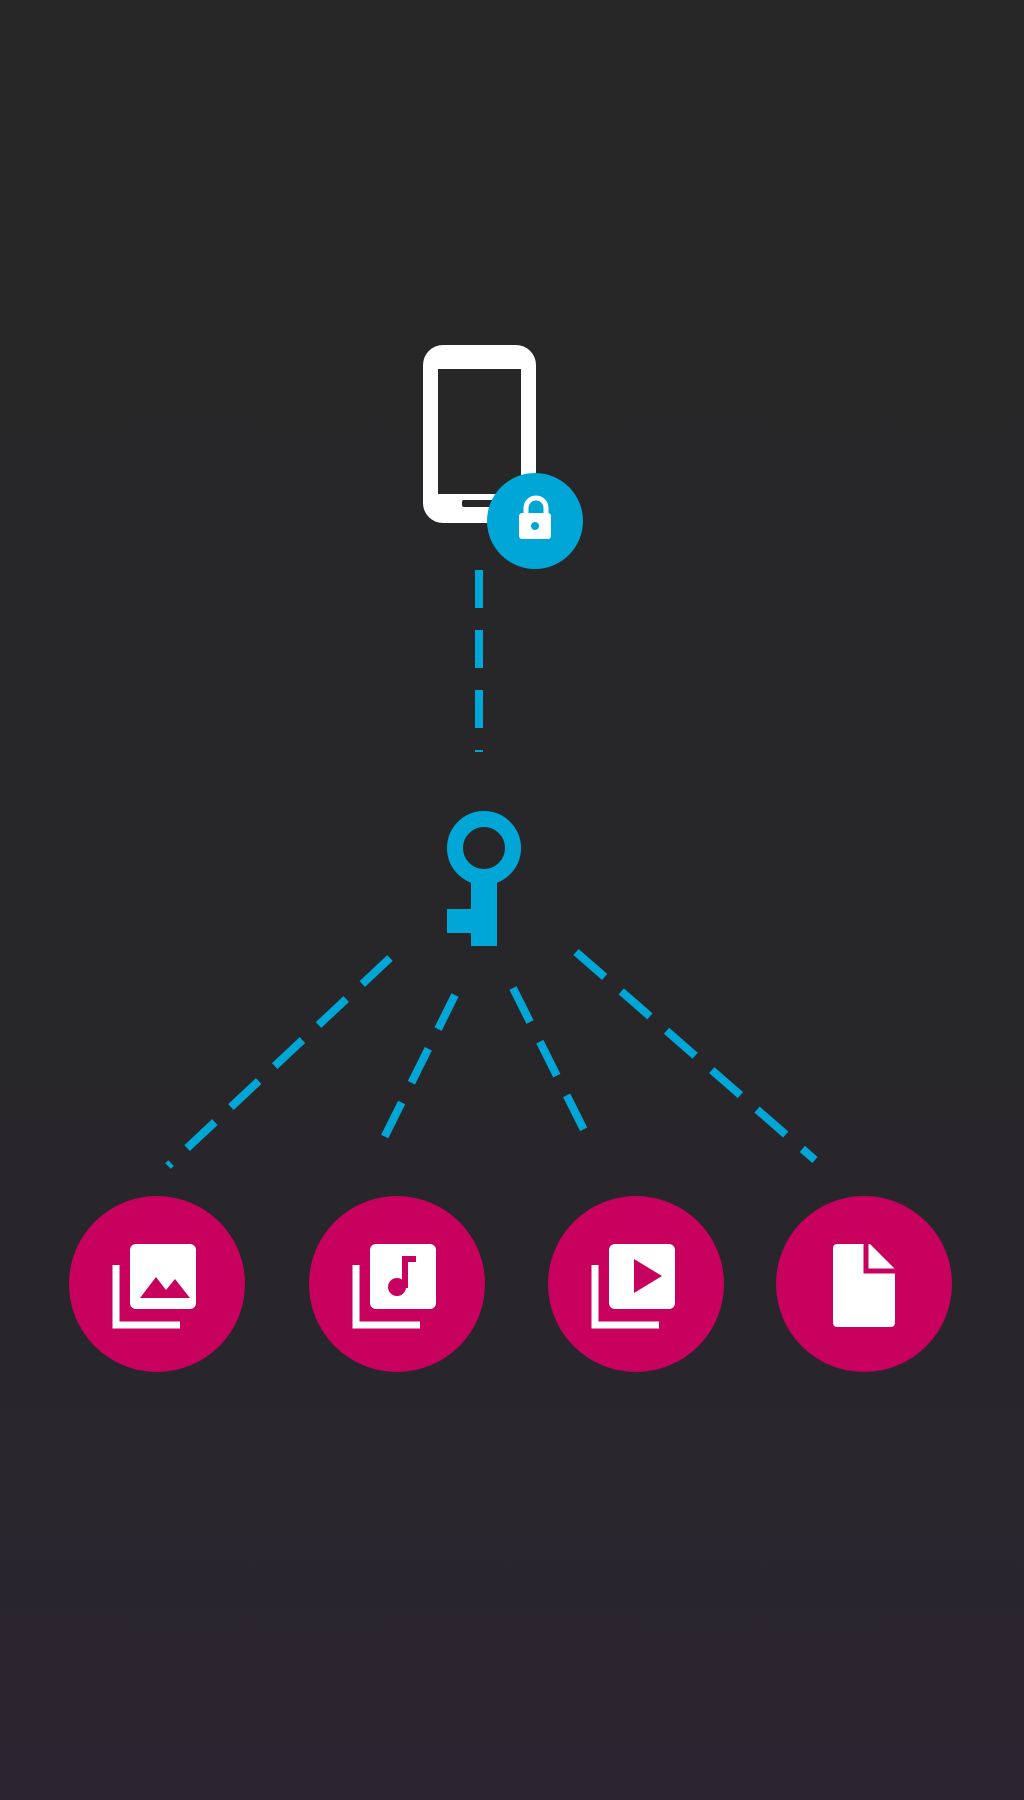  I want to click on edge-key-music, so click(417, 1070).